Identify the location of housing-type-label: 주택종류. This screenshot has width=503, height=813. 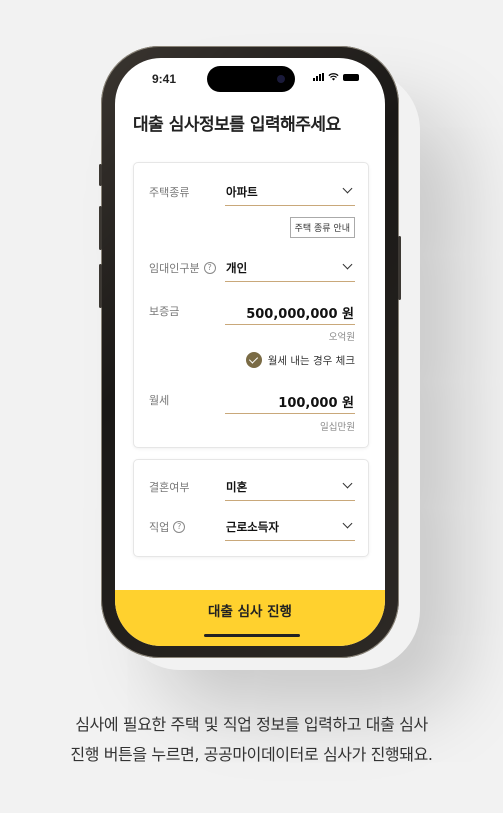
(169, 192).